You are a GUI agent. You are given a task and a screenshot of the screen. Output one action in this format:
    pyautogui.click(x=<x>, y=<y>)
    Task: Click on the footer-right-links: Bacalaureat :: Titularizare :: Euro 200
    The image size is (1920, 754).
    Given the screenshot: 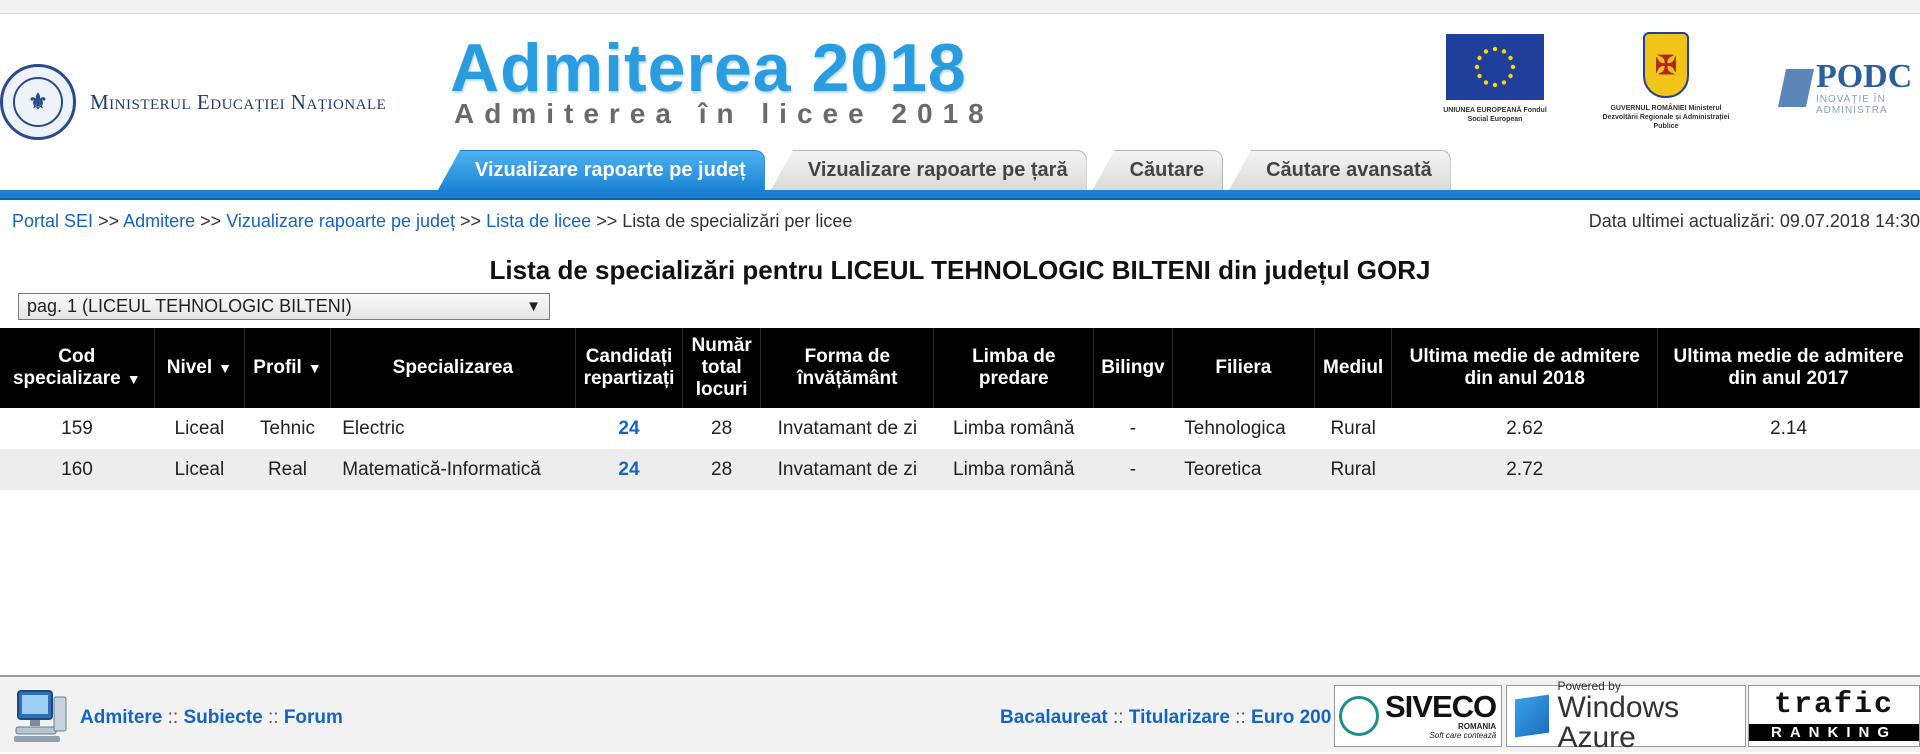 What is the action you would take?
    pyautogui.click(x=1165, y=718)
    